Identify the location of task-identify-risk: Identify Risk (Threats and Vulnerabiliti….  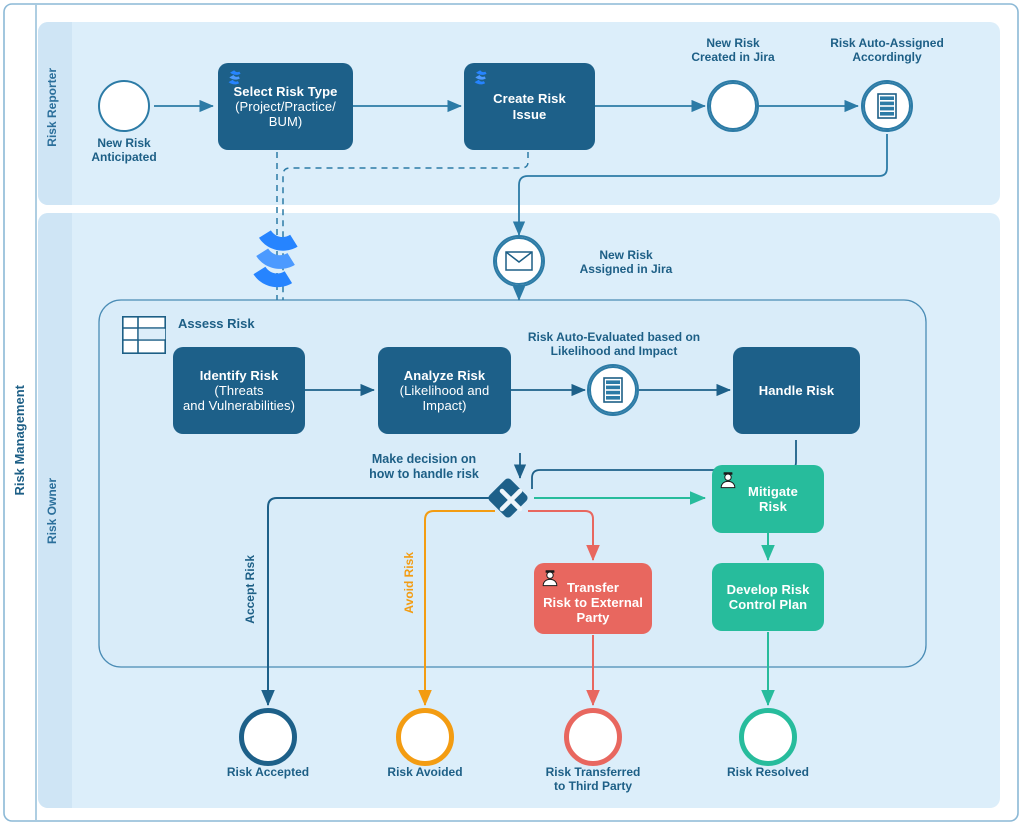
(239, 390).